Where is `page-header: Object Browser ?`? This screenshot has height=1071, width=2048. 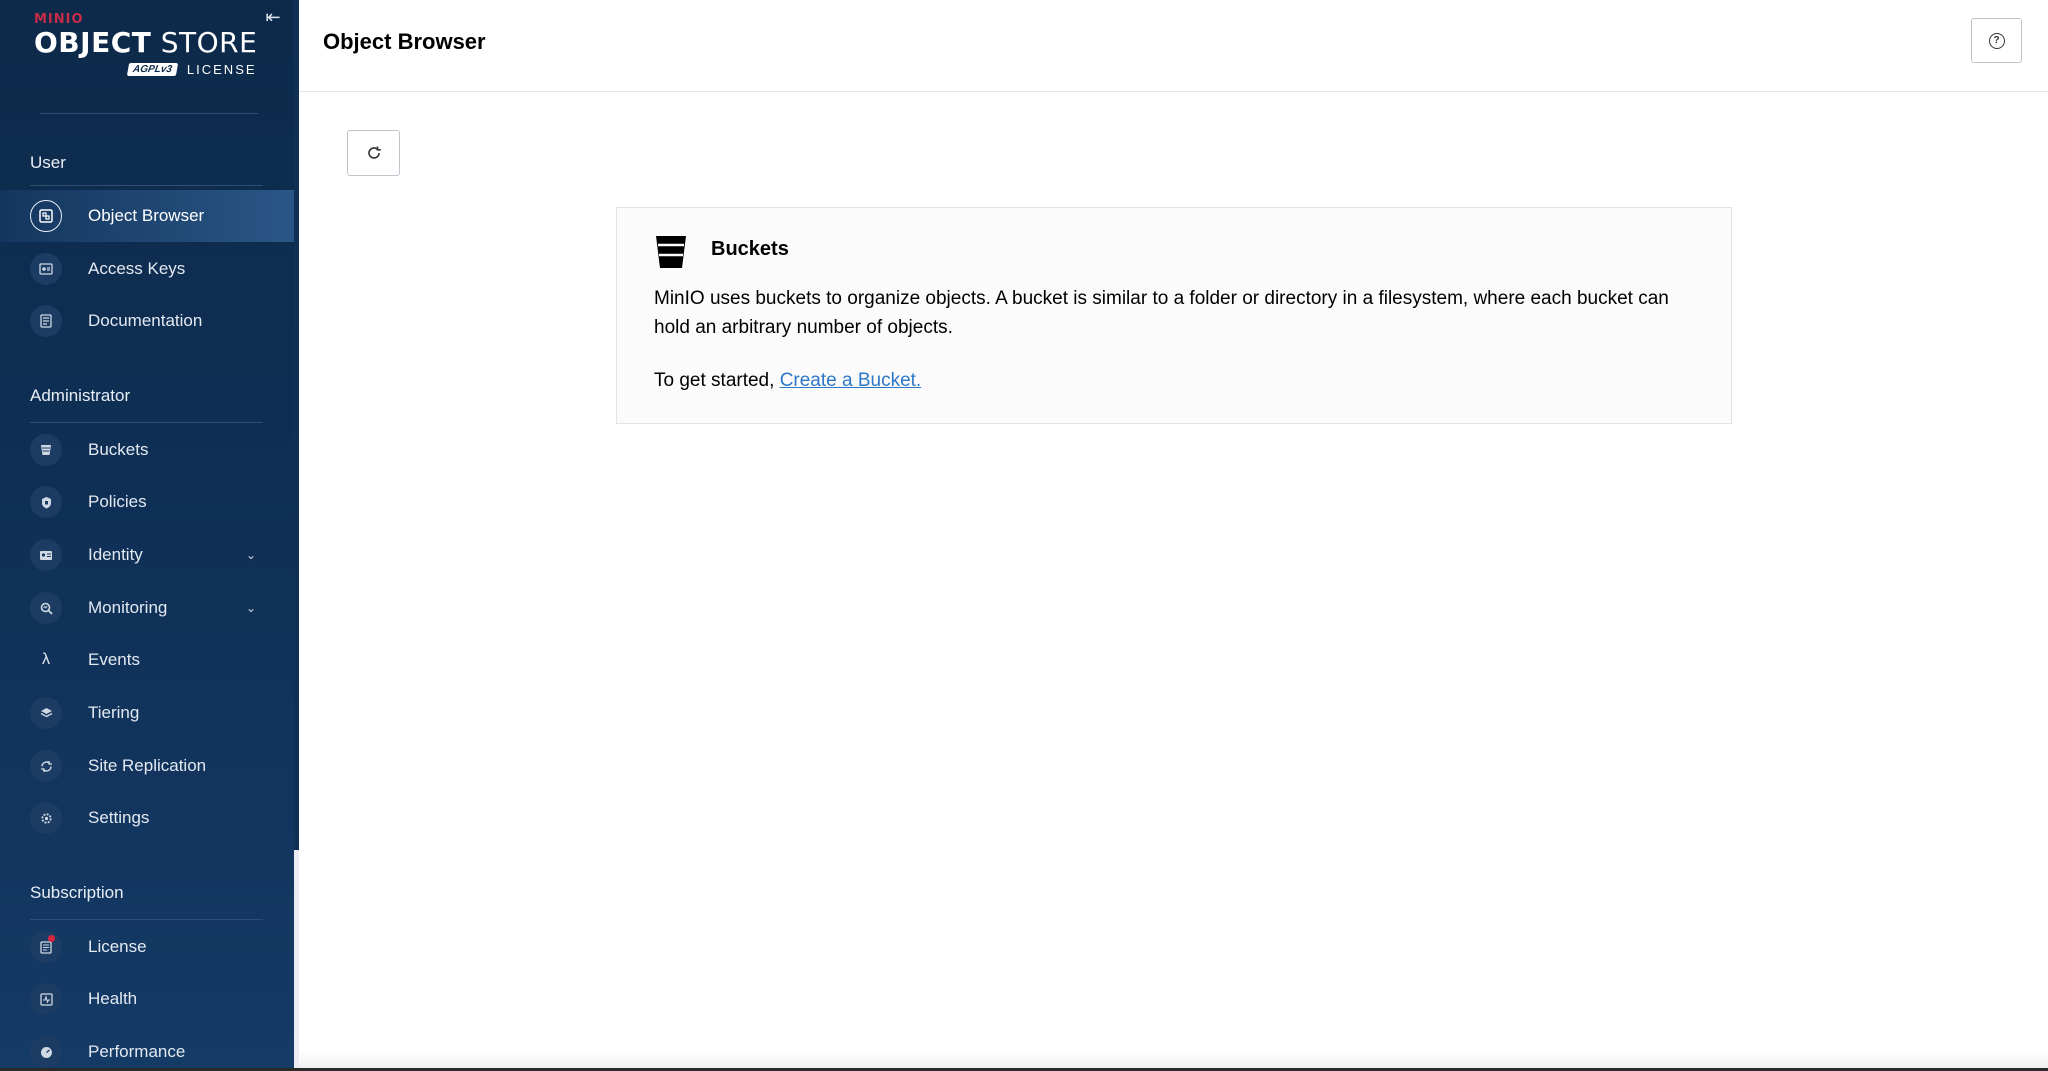 page-header: Object Browser ? is located at coordinates (1173, 46).